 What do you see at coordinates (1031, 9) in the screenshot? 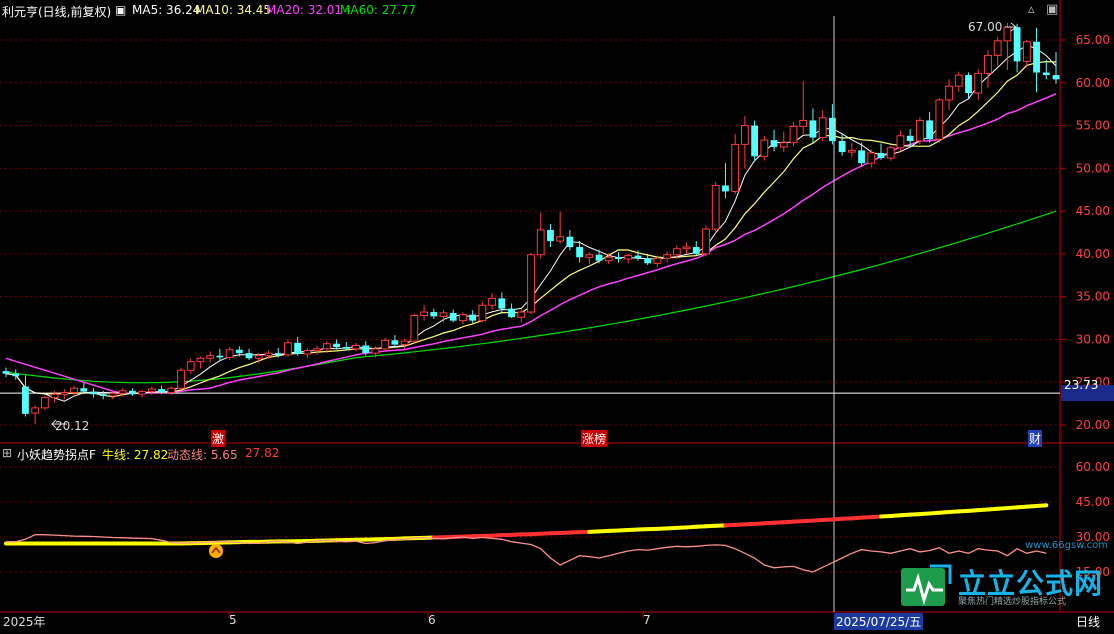
I see `settings-icon: ▵` at bounding box center [1031, 9].